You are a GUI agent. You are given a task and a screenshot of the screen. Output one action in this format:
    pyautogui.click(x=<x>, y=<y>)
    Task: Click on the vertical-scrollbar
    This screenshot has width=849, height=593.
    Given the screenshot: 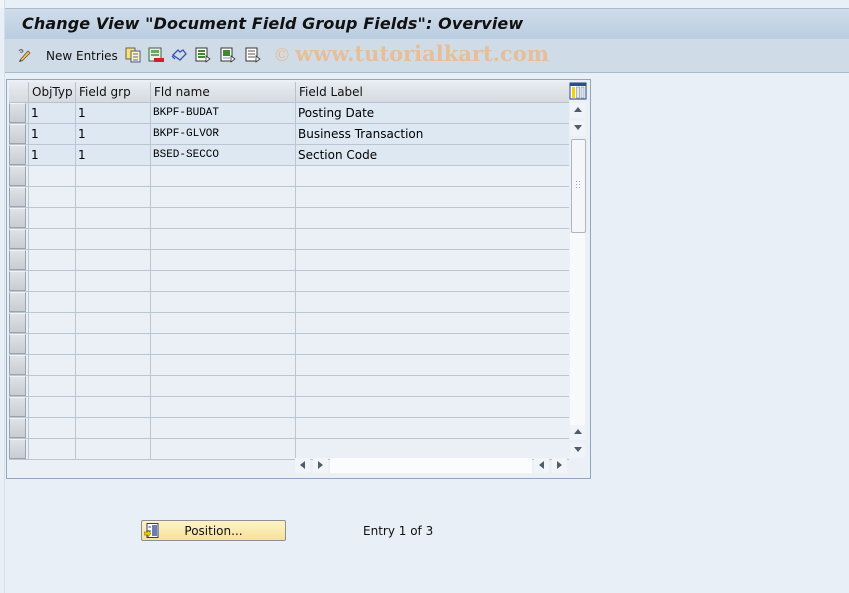 What is the action you would take?
    pyautogui.click(x=577, y=280)
    